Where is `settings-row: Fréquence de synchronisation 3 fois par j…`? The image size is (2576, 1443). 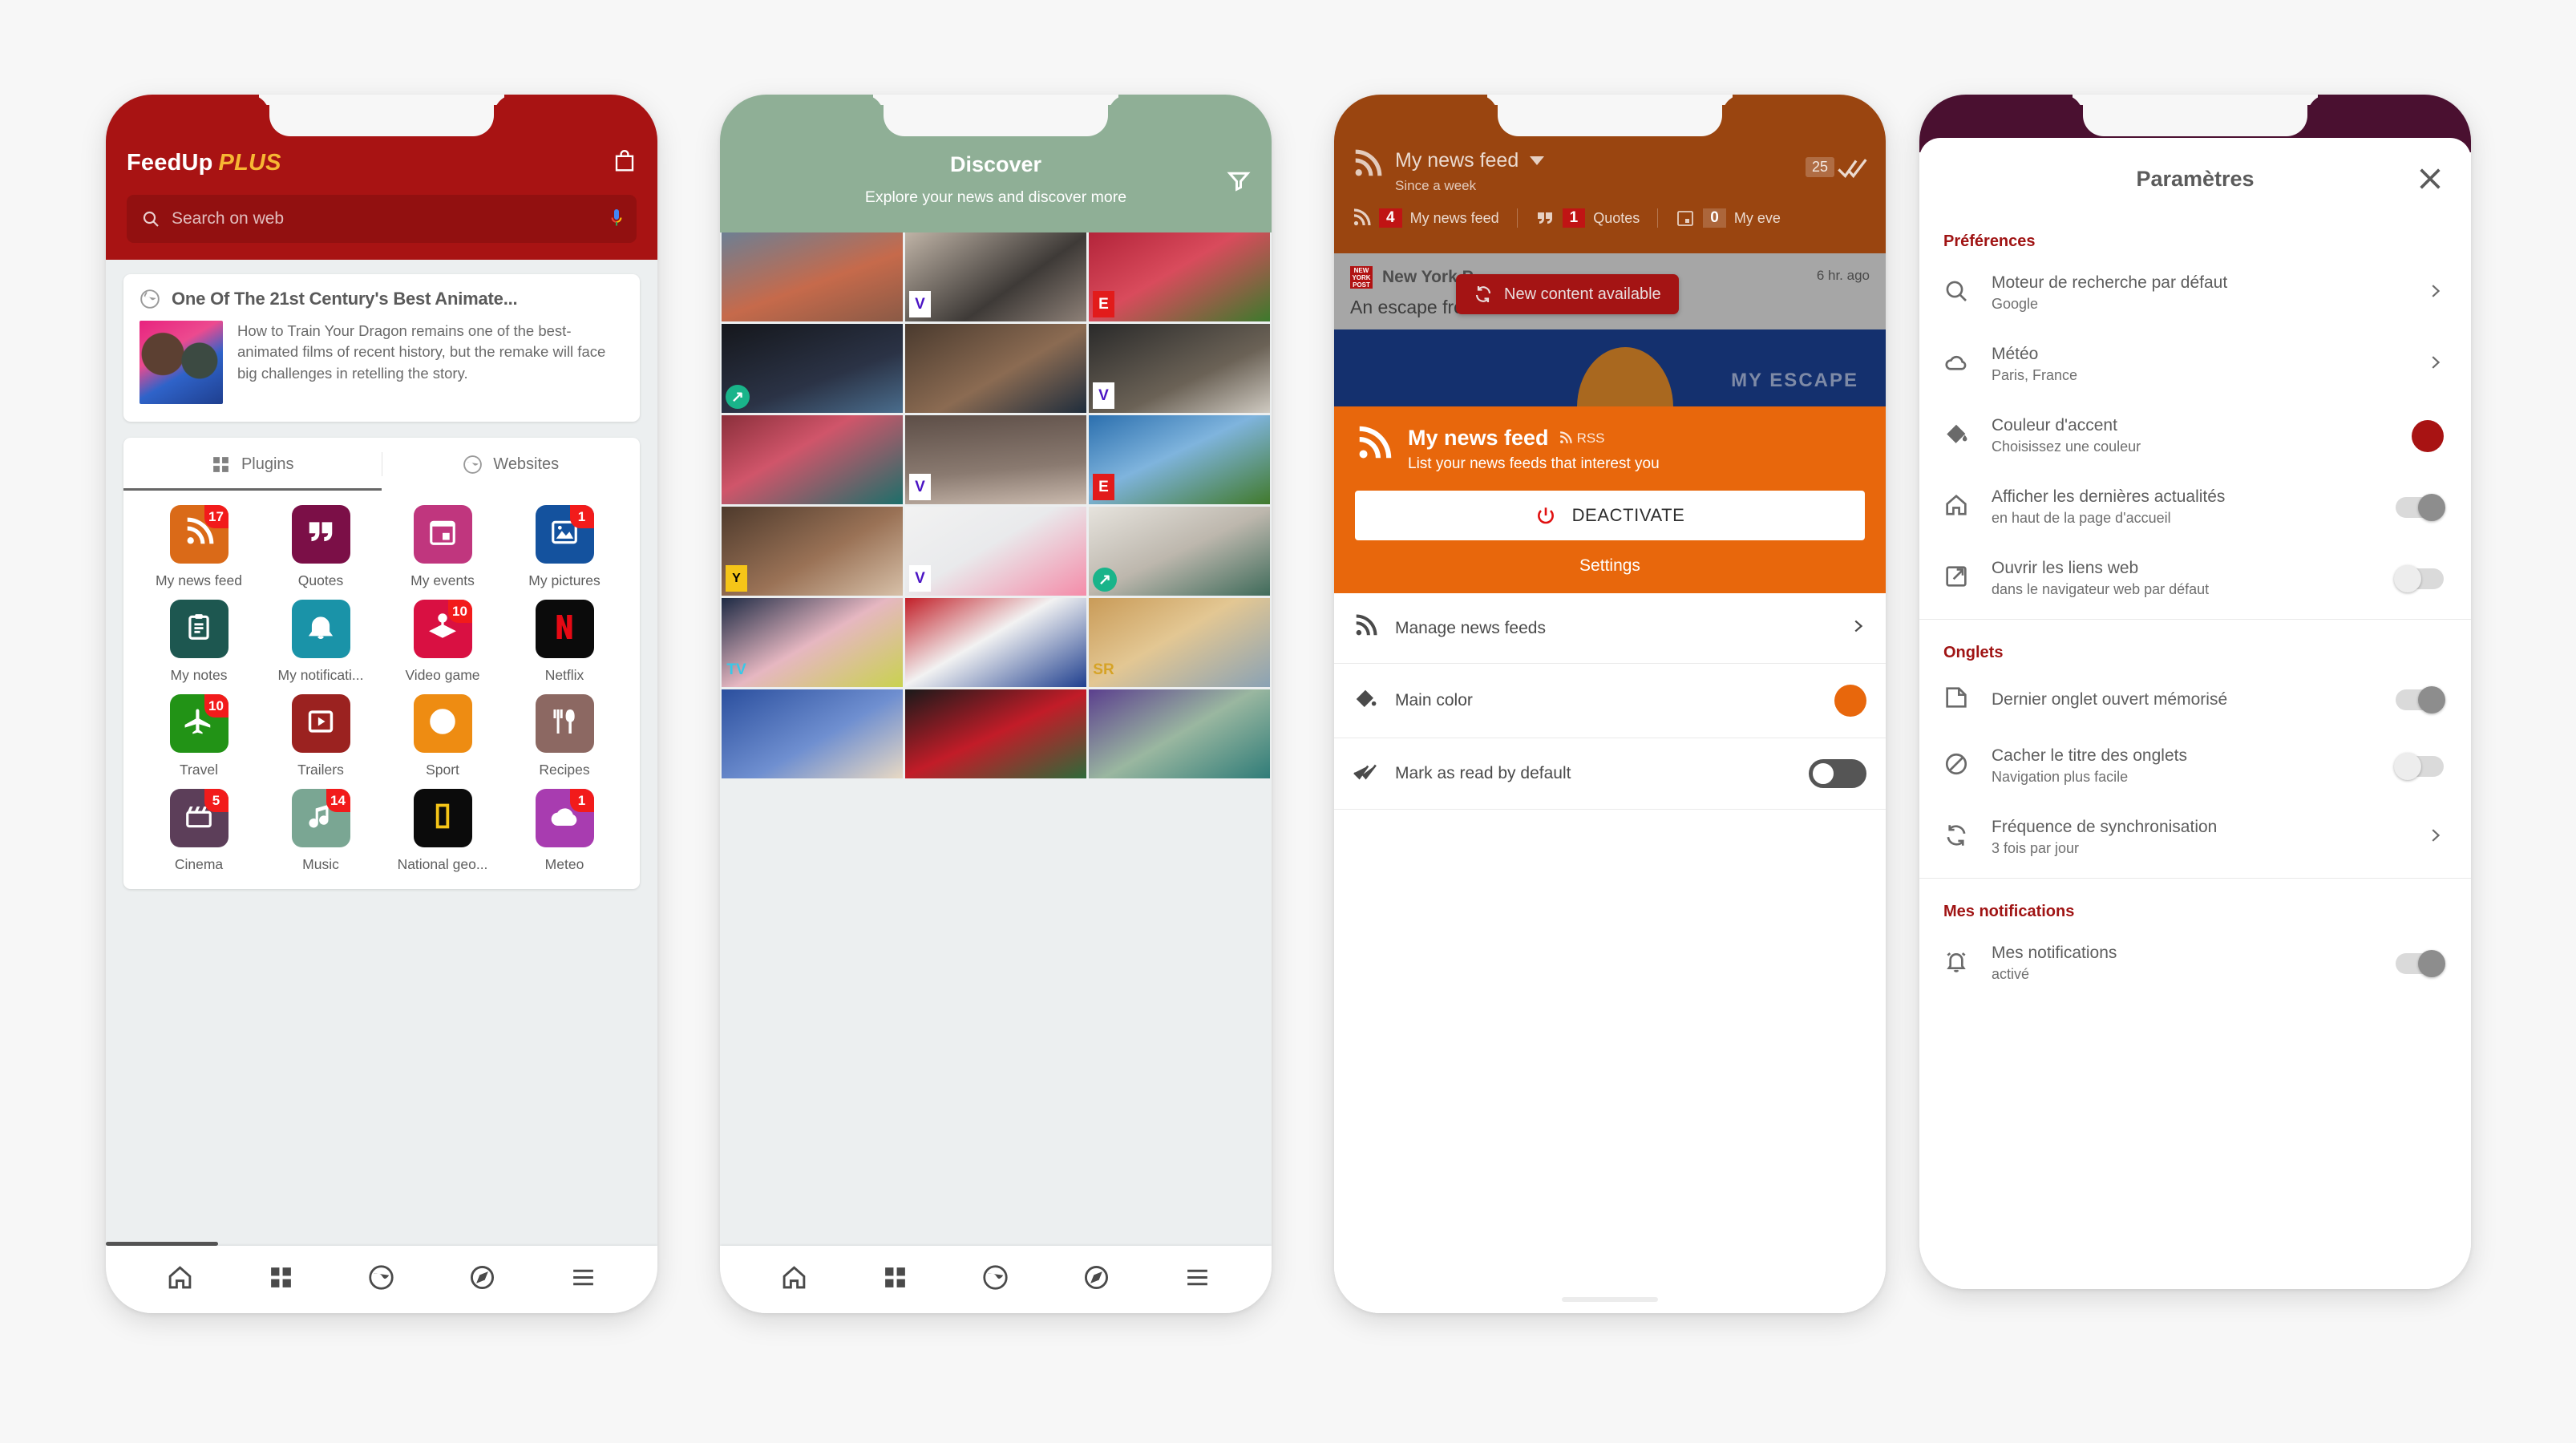 settings-row: Fréquence de synchronisation 3 fois par j… is located at coordinates (2195, 837).